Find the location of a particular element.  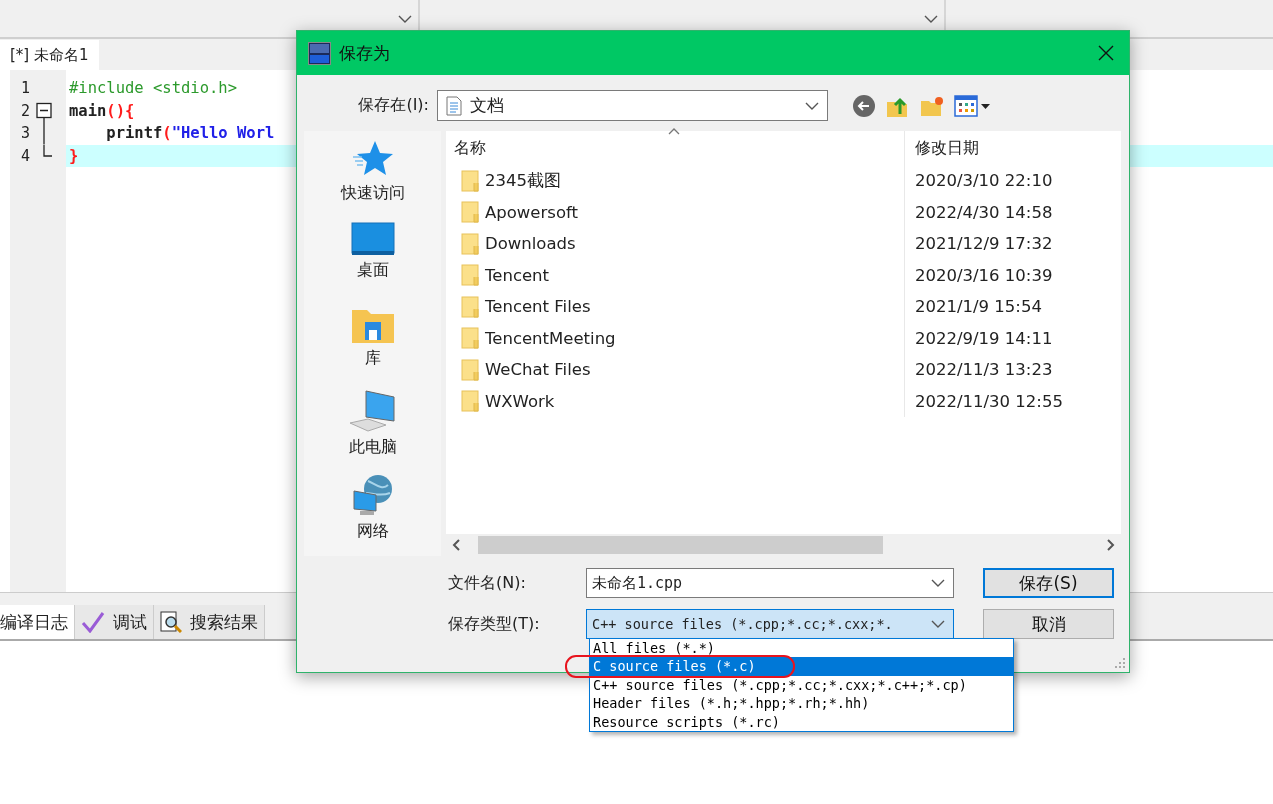

place-link: 桌面 is located at coordinates (372, 271).